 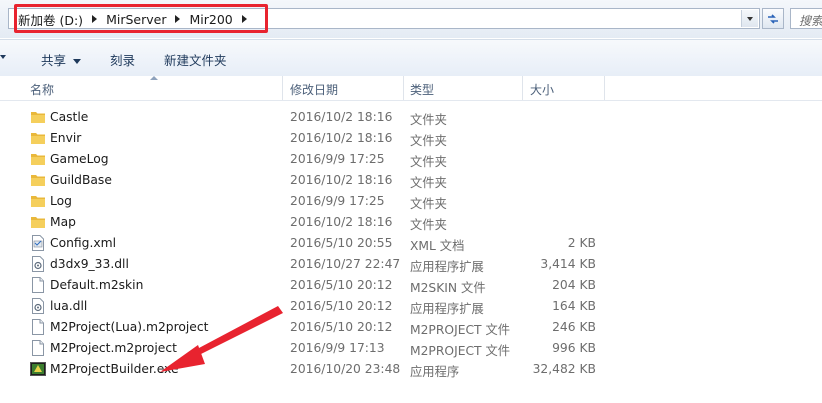 I want to click on table-row: Envir 2016/10/2 18:16 文件夹, so click(x=411, y=138).